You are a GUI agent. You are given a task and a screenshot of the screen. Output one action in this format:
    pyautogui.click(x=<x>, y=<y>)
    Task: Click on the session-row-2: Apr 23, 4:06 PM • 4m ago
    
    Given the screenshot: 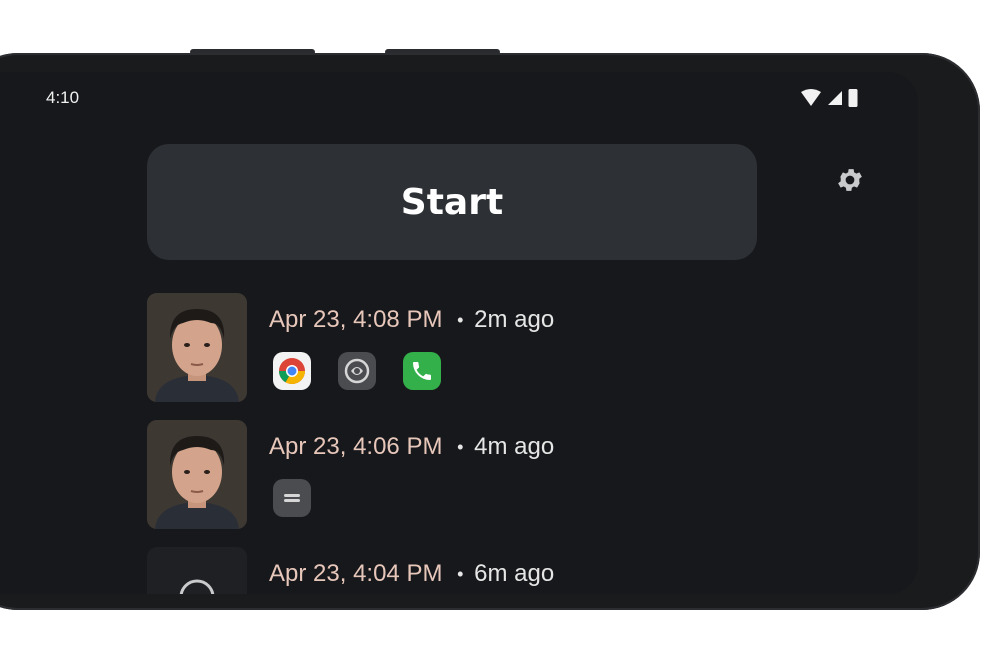 What is the action you would take?
    pyautogui.click(x=497, y=476)
    